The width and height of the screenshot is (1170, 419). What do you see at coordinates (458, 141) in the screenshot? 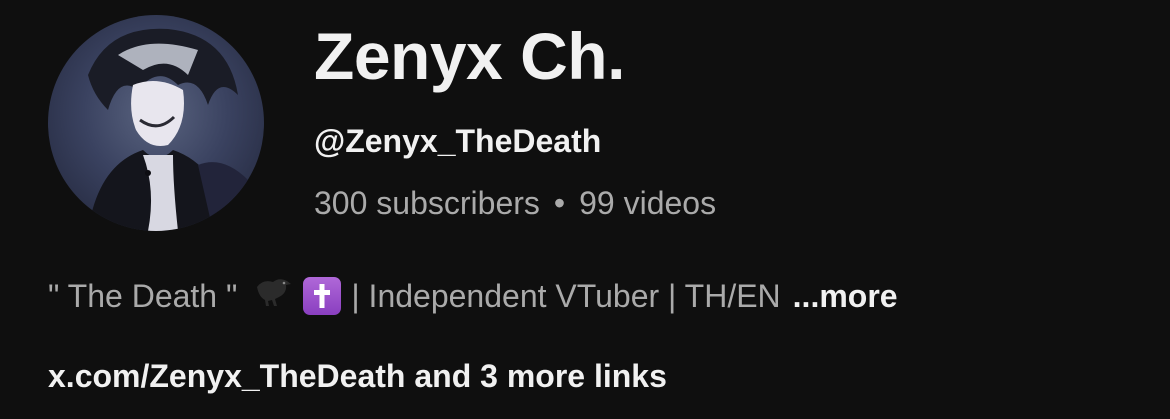
I see `channel-handle: @Zenyx_TheDeath` at bounding box center [458, 141].